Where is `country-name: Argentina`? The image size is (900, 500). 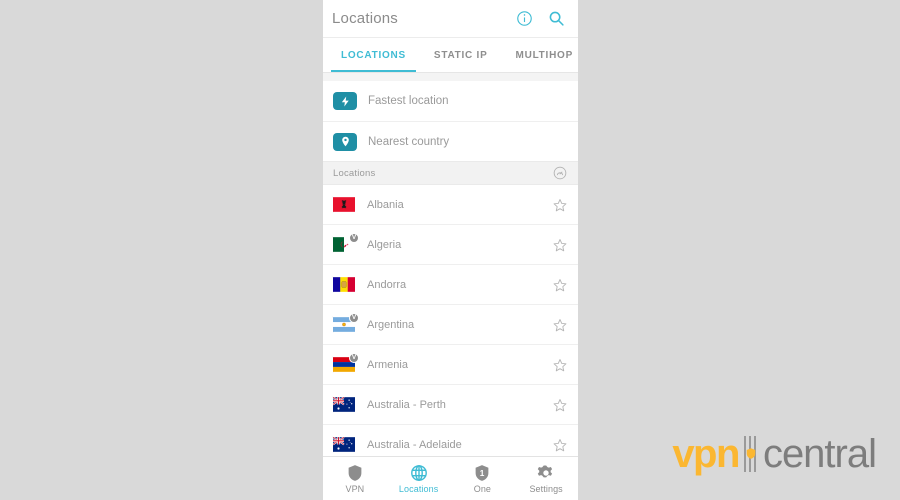
country-name: Argentina is located at coordinates (391, 324).